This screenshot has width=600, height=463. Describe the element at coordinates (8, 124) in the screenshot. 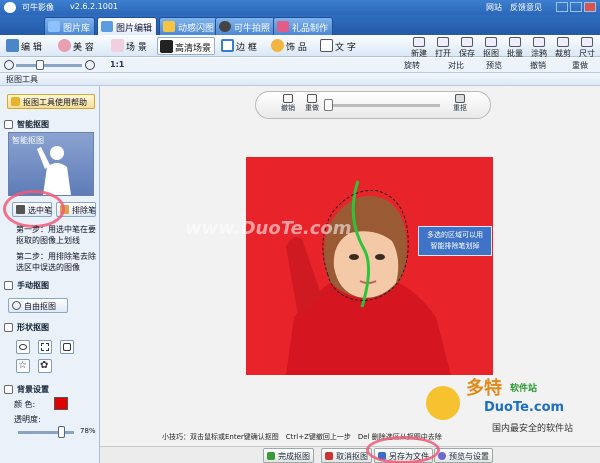

I see `smart-cutout-icon` at that location.